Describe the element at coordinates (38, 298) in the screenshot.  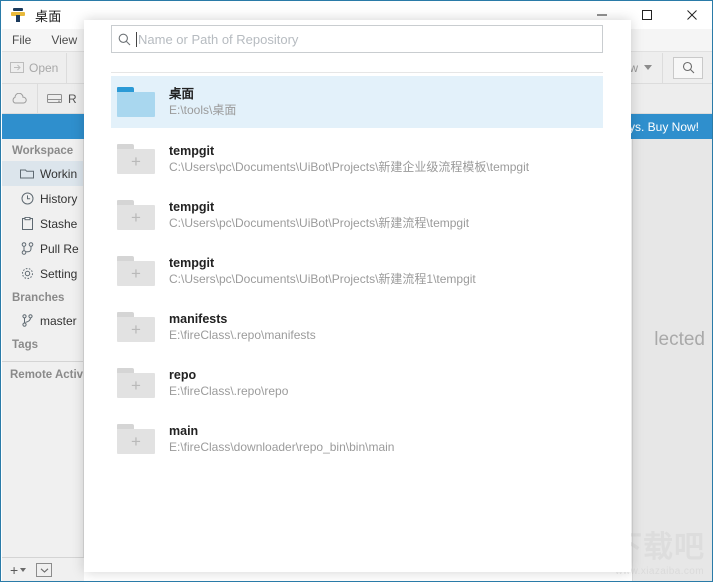
I see `sidebar-group-branches: Branches` at that location.